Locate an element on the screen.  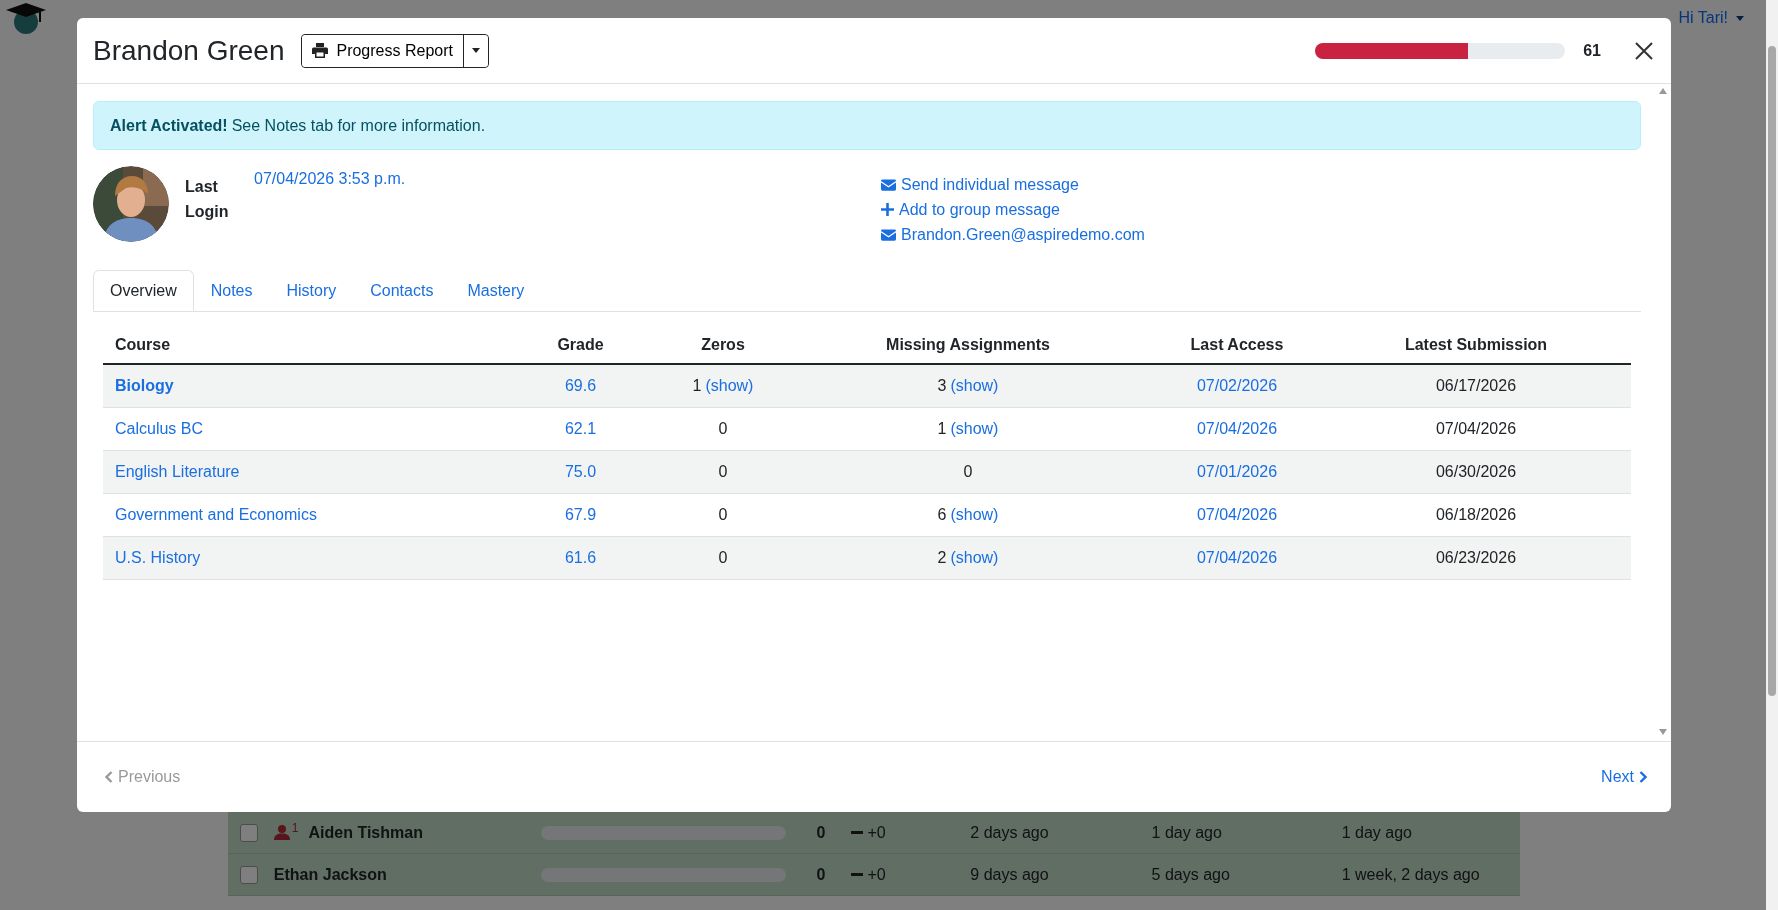
close-icon is located at coordinates (1644, 50).